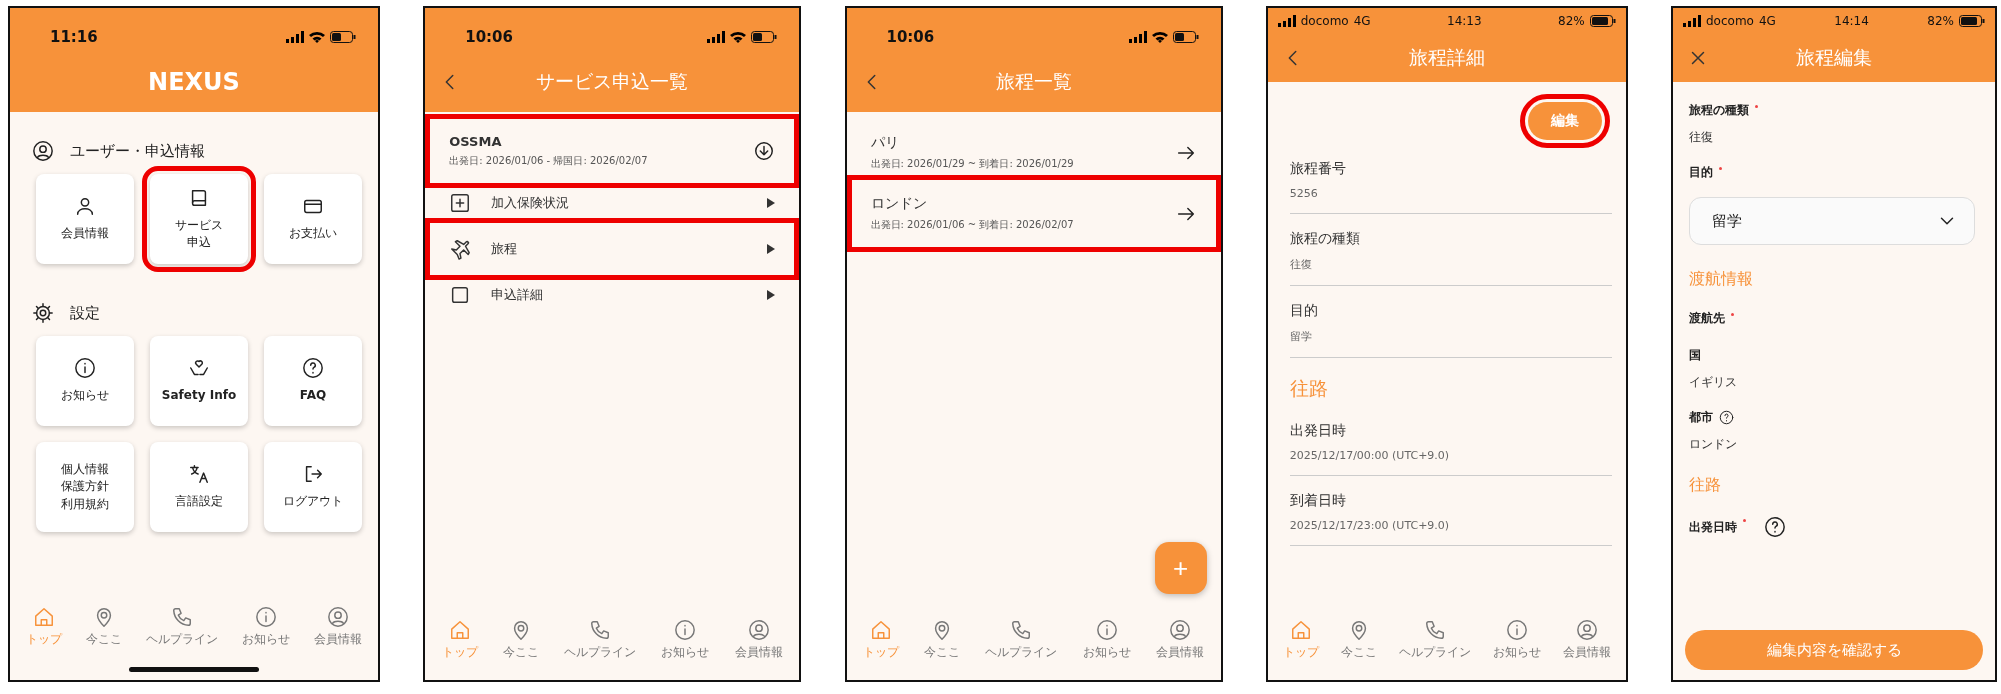 The height and width of the screenshot is (694, 2001). I want to click on status-time: 14:13, so click(1464, 21).